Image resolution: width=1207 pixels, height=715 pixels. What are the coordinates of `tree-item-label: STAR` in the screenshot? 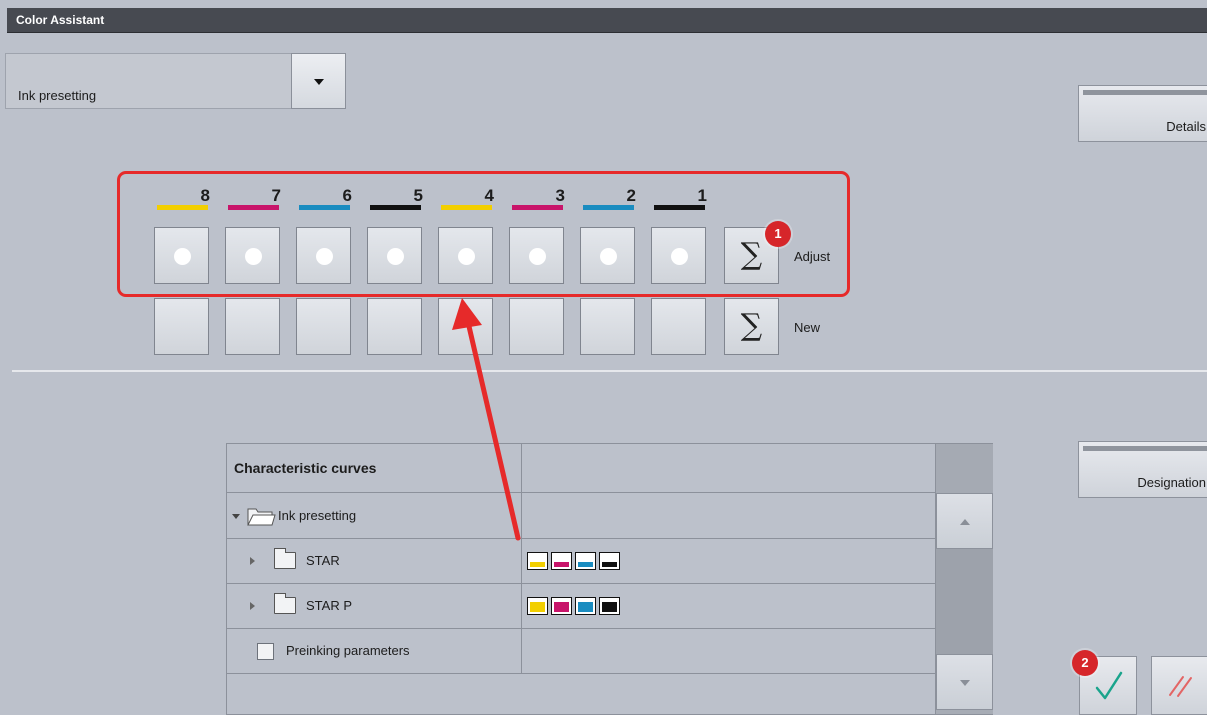 It's located at (323, 560).